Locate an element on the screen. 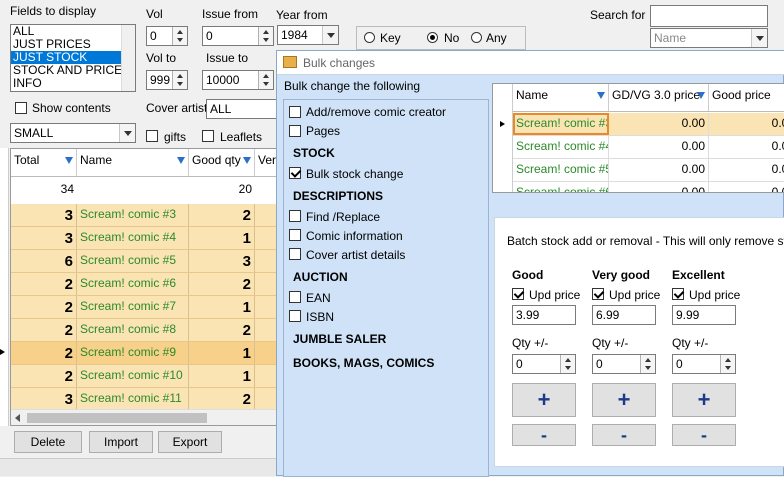  show-contents-checkbox is located at coordinates (21, 108).